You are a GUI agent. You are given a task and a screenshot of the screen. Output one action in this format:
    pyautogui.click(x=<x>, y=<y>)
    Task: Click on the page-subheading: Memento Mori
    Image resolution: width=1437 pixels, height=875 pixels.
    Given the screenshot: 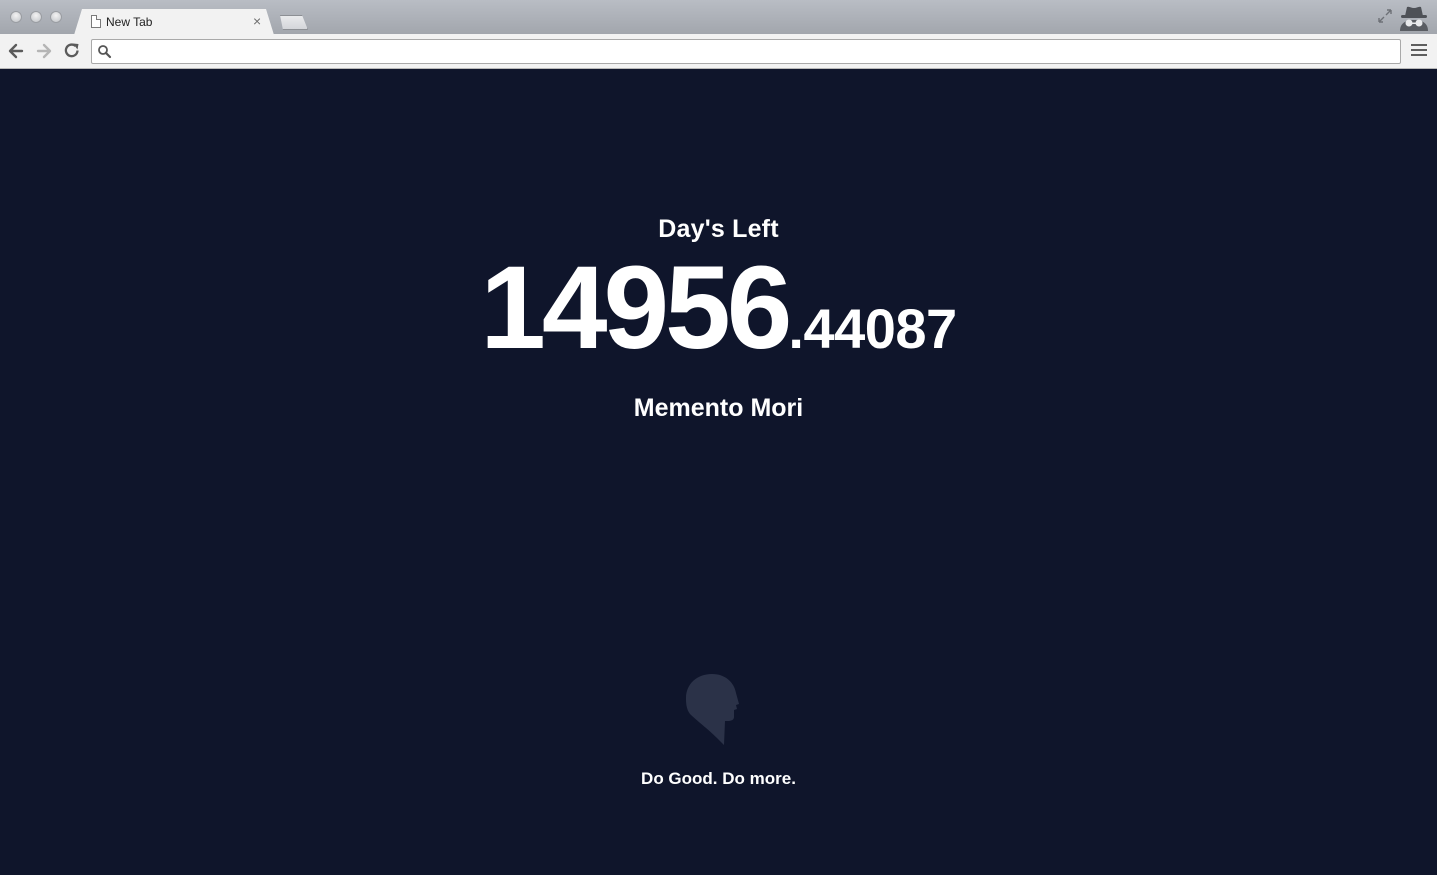 What is the action you would take?
    pyautogui.click(x=718, y=408)
    